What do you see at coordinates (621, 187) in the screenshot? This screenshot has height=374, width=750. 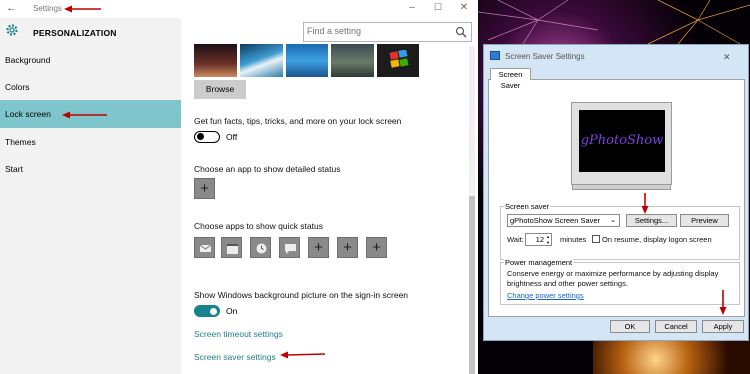 I see `monitor-stand` at bounding box center [621, 187].